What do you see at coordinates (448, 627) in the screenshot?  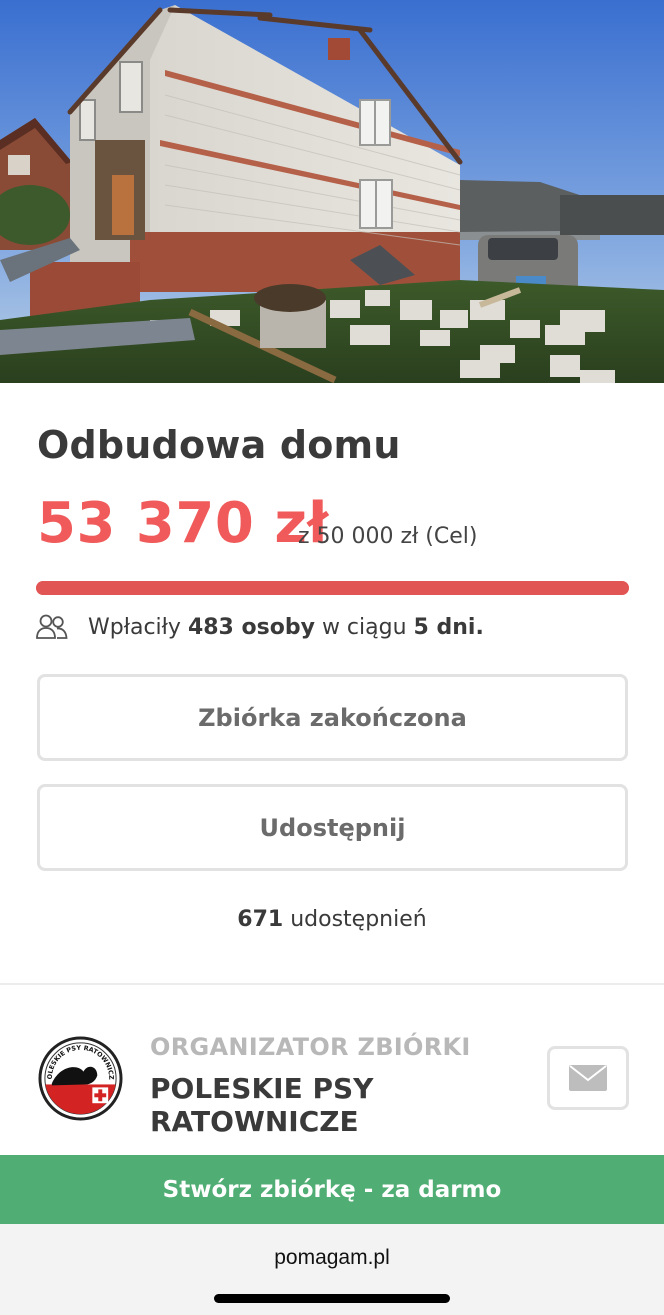 I see `donation-days: 5 dni.` at bounding box center [448, 627].